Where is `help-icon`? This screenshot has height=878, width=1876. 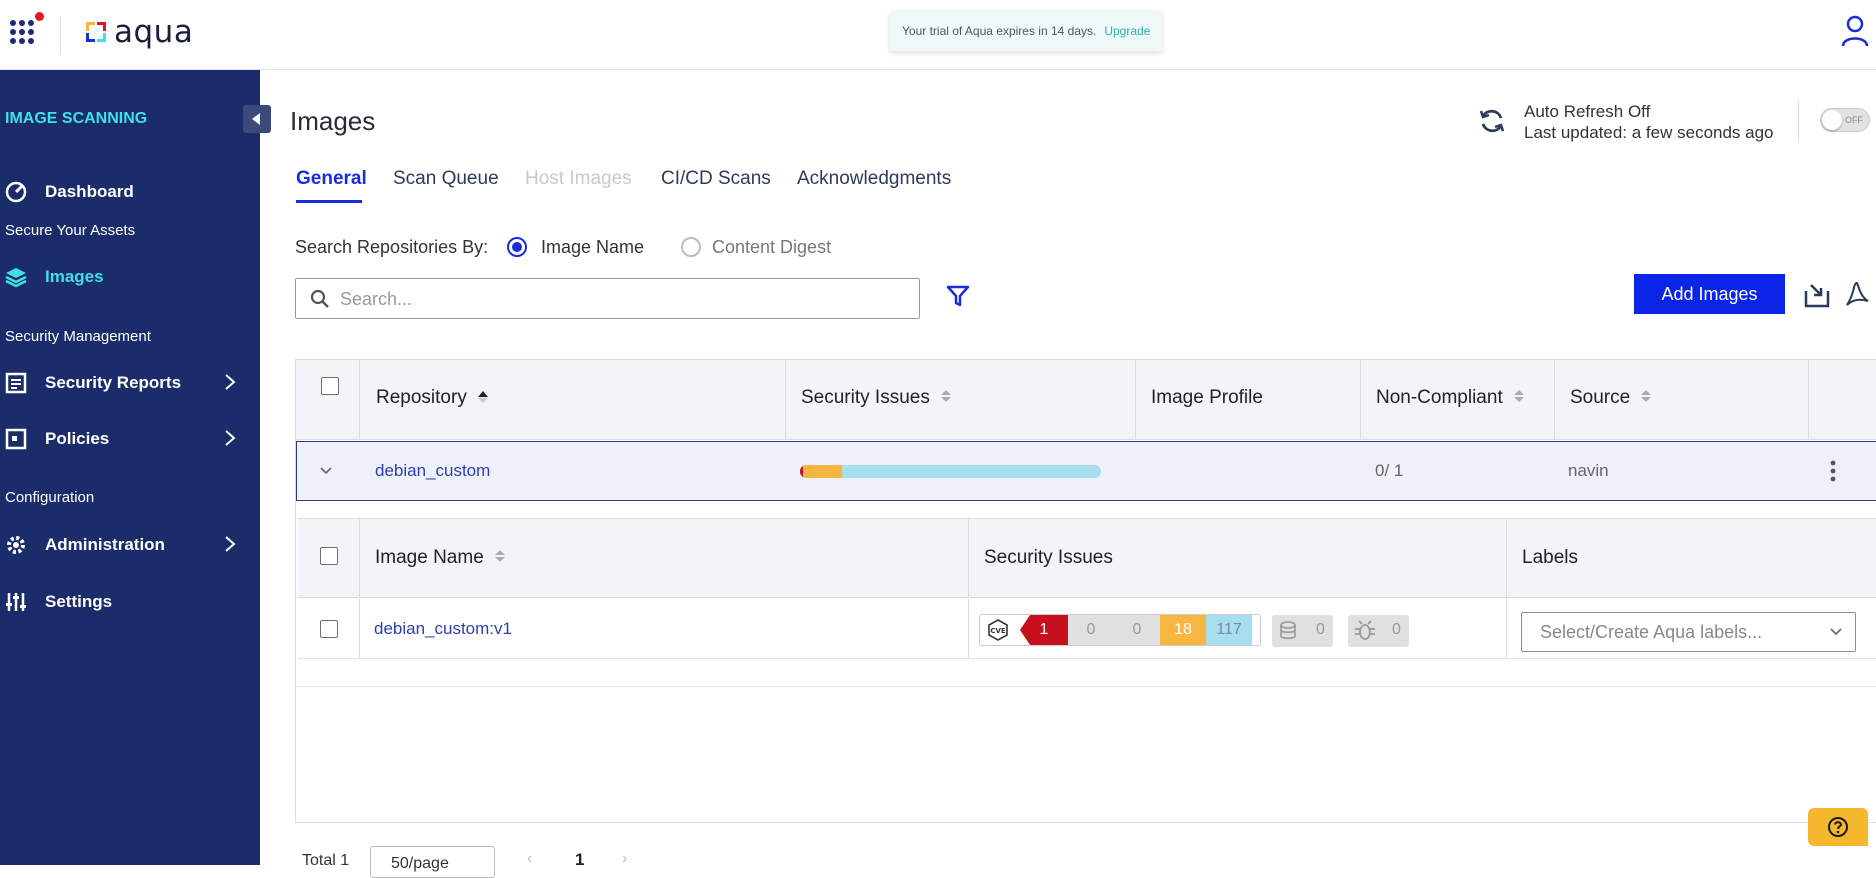 help-icon is located at coordinates (1838, 827).